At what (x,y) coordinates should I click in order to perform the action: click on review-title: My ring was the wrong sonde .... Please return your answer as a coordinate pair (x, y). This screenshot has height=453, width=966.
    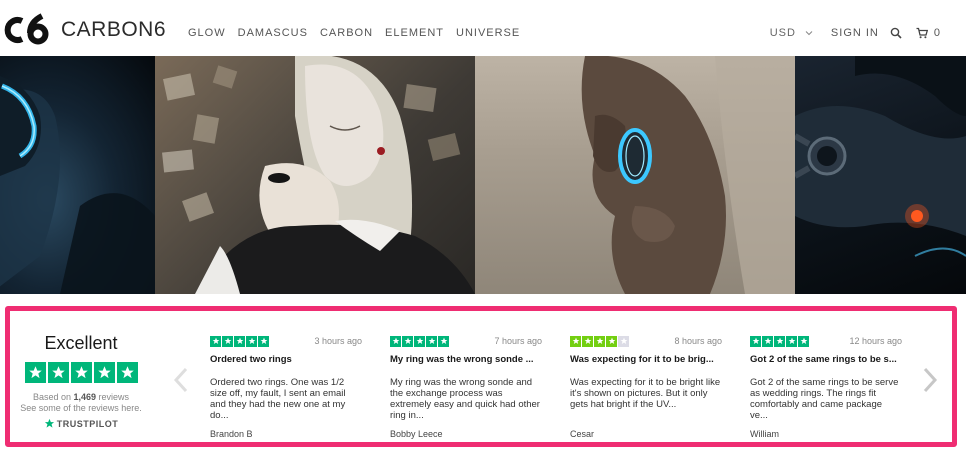
    Looking at the image, I should click on (466, 359).